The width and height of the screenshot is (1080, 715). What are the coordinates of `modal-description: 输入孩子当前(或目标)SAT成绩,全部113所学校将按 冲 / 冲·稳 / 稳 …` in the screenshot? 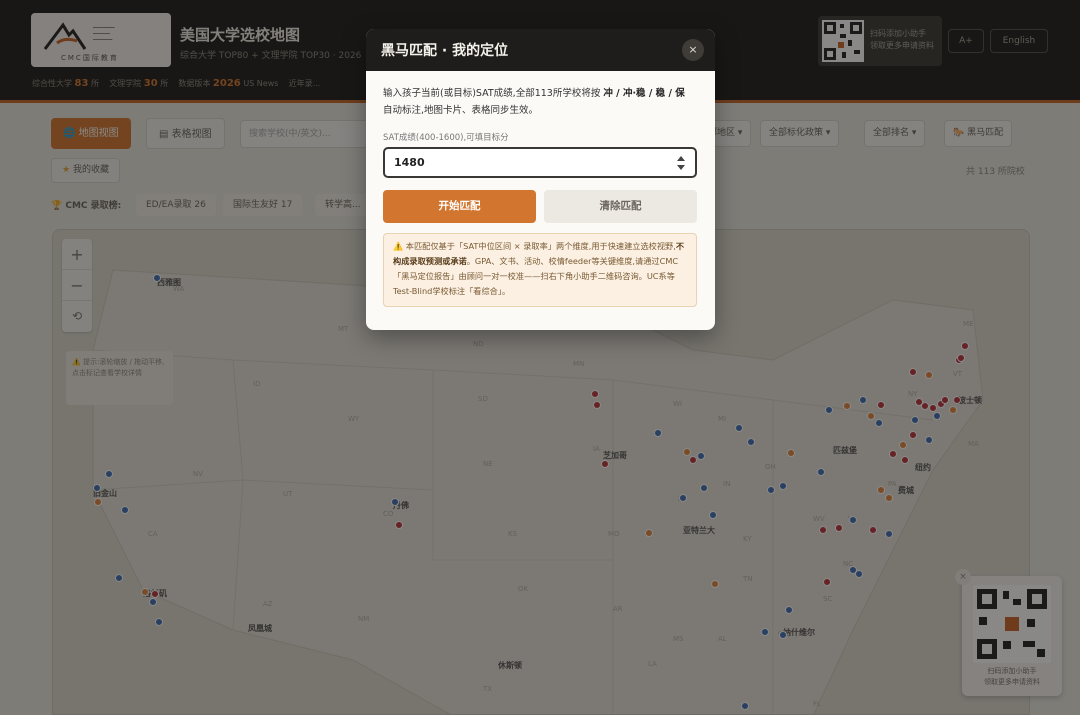 It's located at (538, 102).